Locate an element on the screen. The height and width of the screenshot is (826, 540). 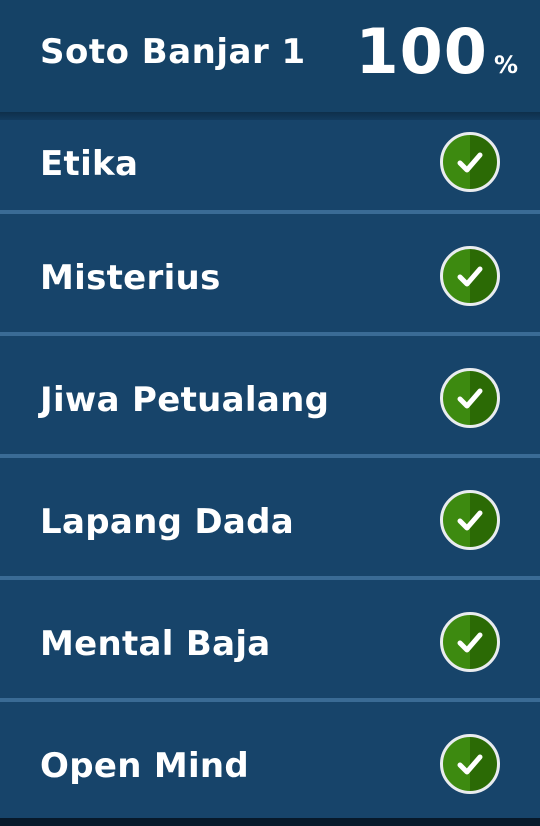
list-item: Etika is located at coordinates (270, 167).